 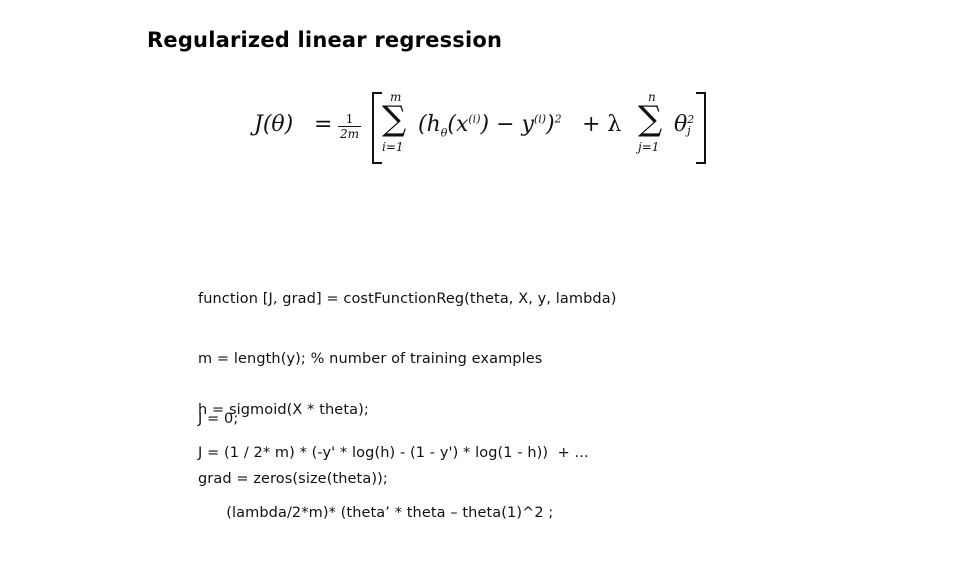 I want to click on term-x: (x, so click(x=458, y=124).